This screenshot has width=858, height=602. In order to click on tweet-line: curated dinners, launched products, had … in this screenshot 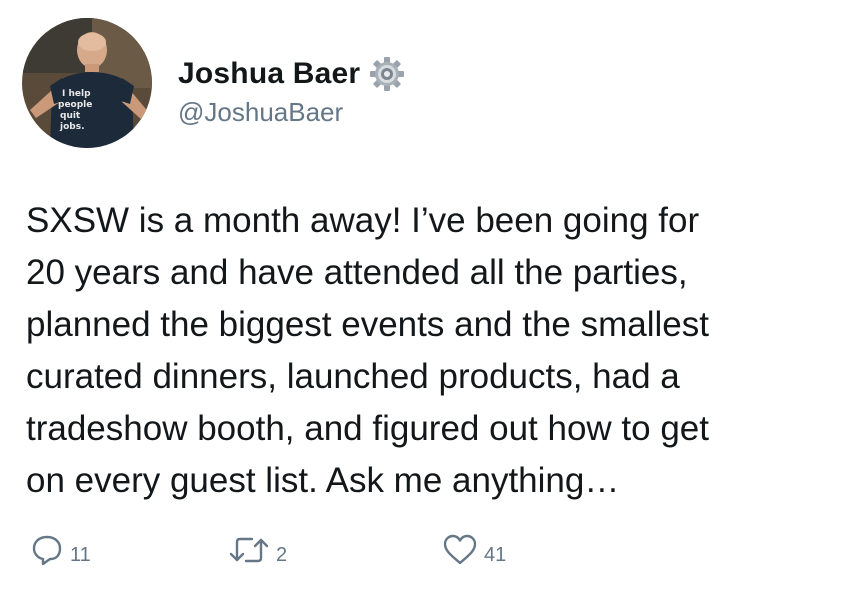, I will do `click(353, 376)`.